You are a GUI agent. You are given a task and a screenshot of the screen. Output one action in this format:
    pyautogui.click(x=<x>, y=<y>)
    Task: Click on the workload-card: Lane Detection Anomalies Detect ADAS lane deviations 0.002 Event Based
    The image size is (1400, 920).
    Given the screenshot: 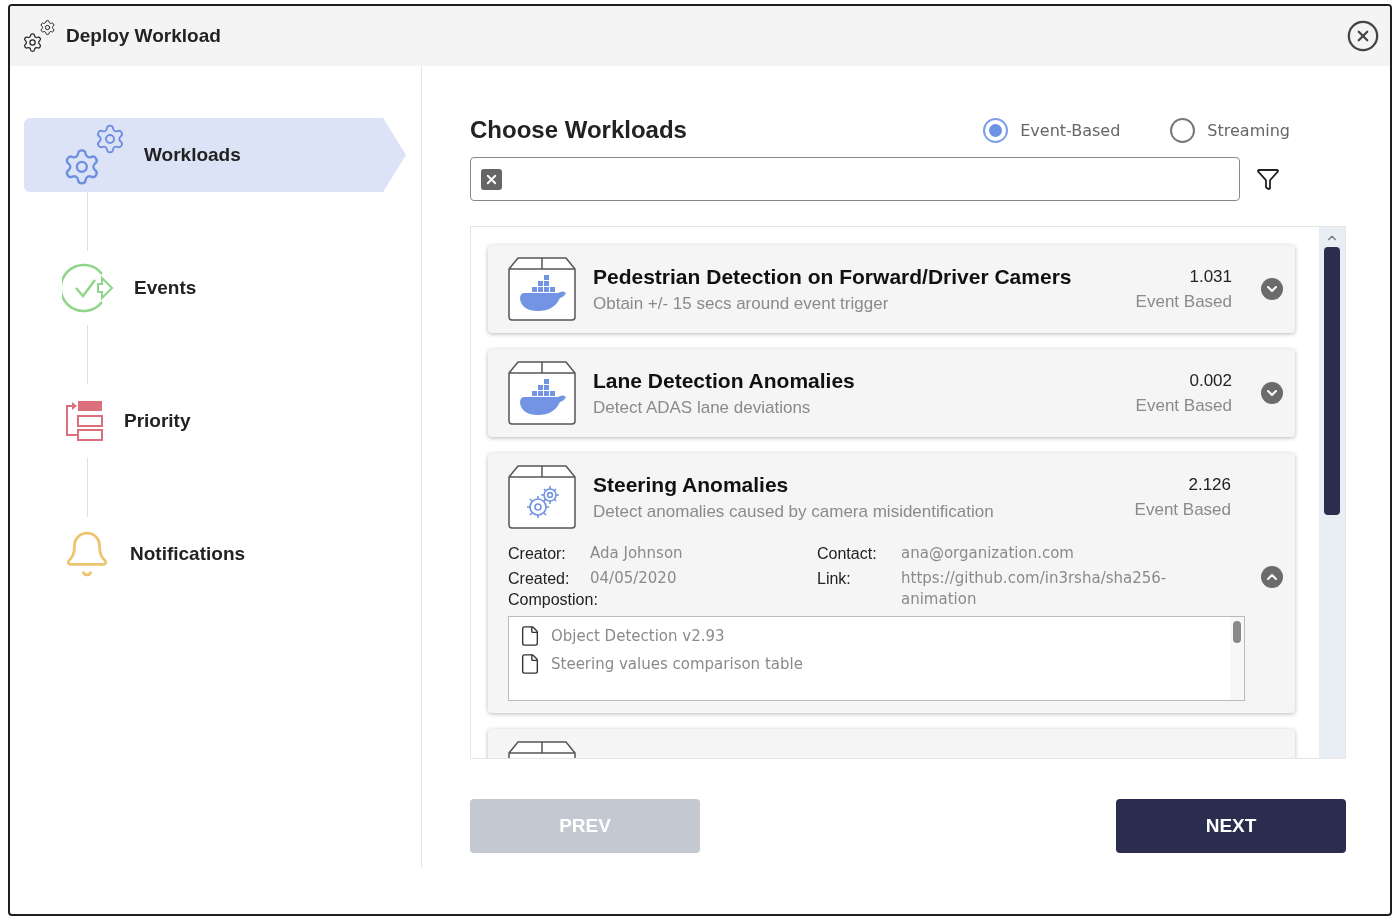 What is the action you would take?
    pyautogui.click(x=891, y=393)
    